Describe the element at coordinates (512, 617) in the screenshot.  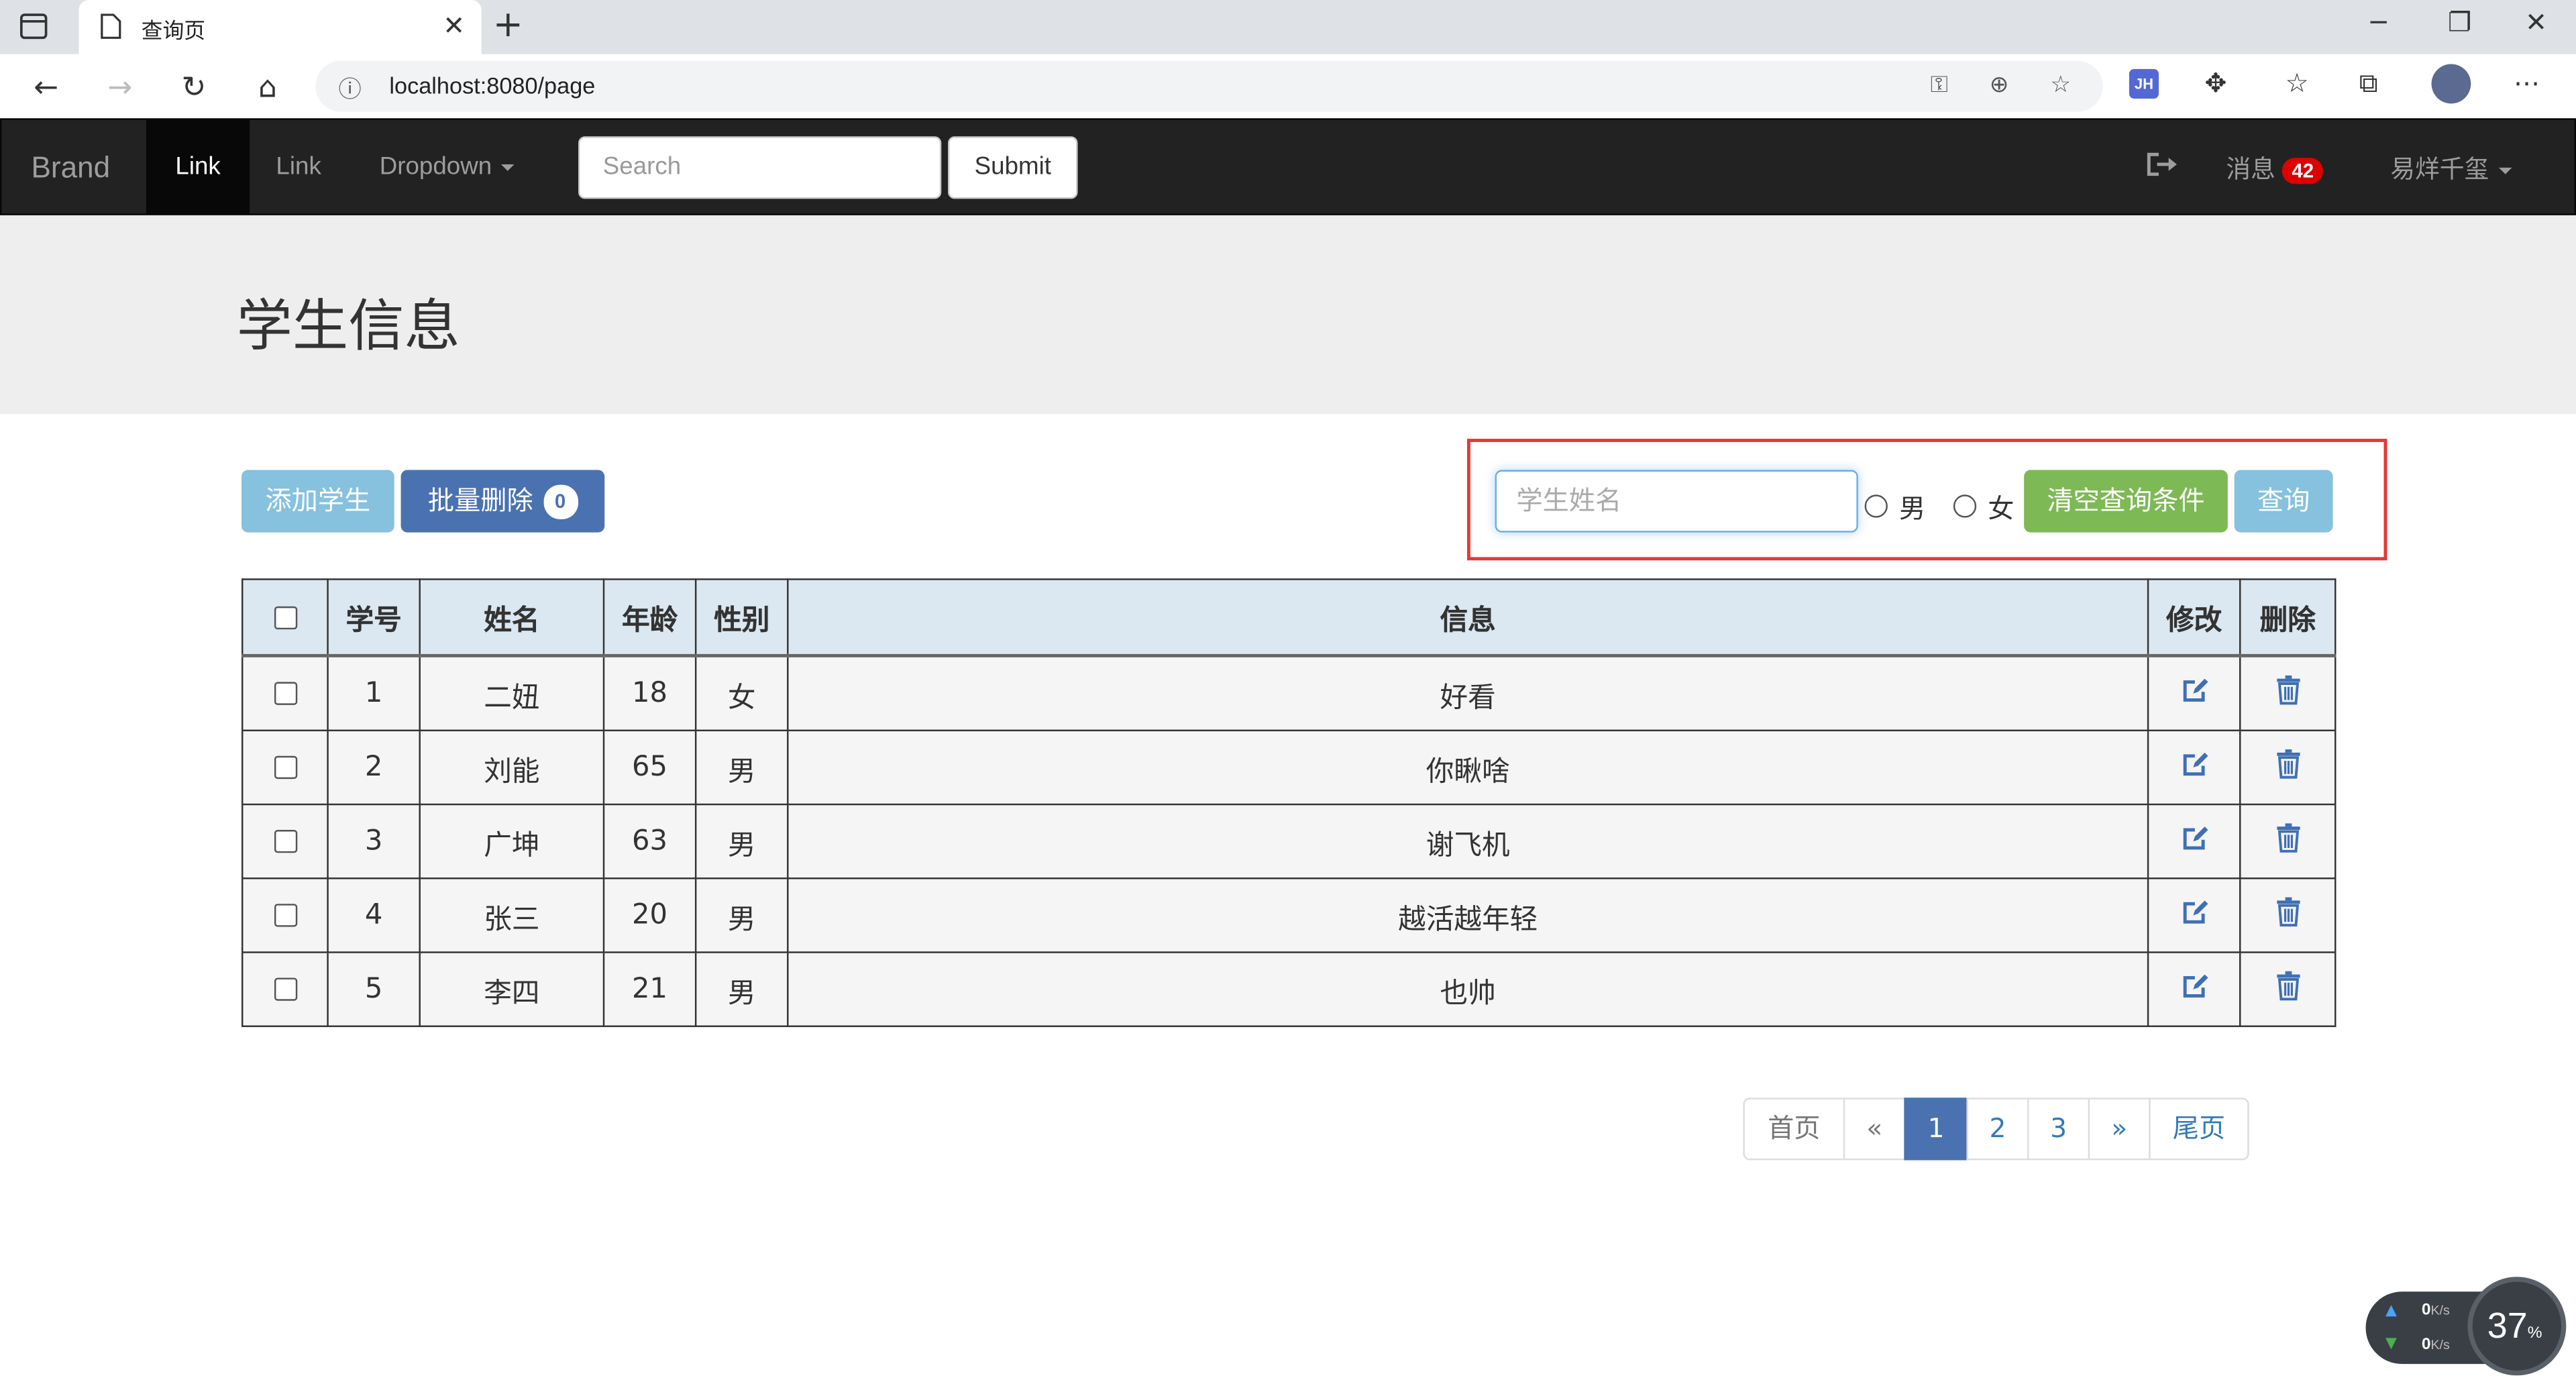
I see `col-header-name: 姓名` at that location.